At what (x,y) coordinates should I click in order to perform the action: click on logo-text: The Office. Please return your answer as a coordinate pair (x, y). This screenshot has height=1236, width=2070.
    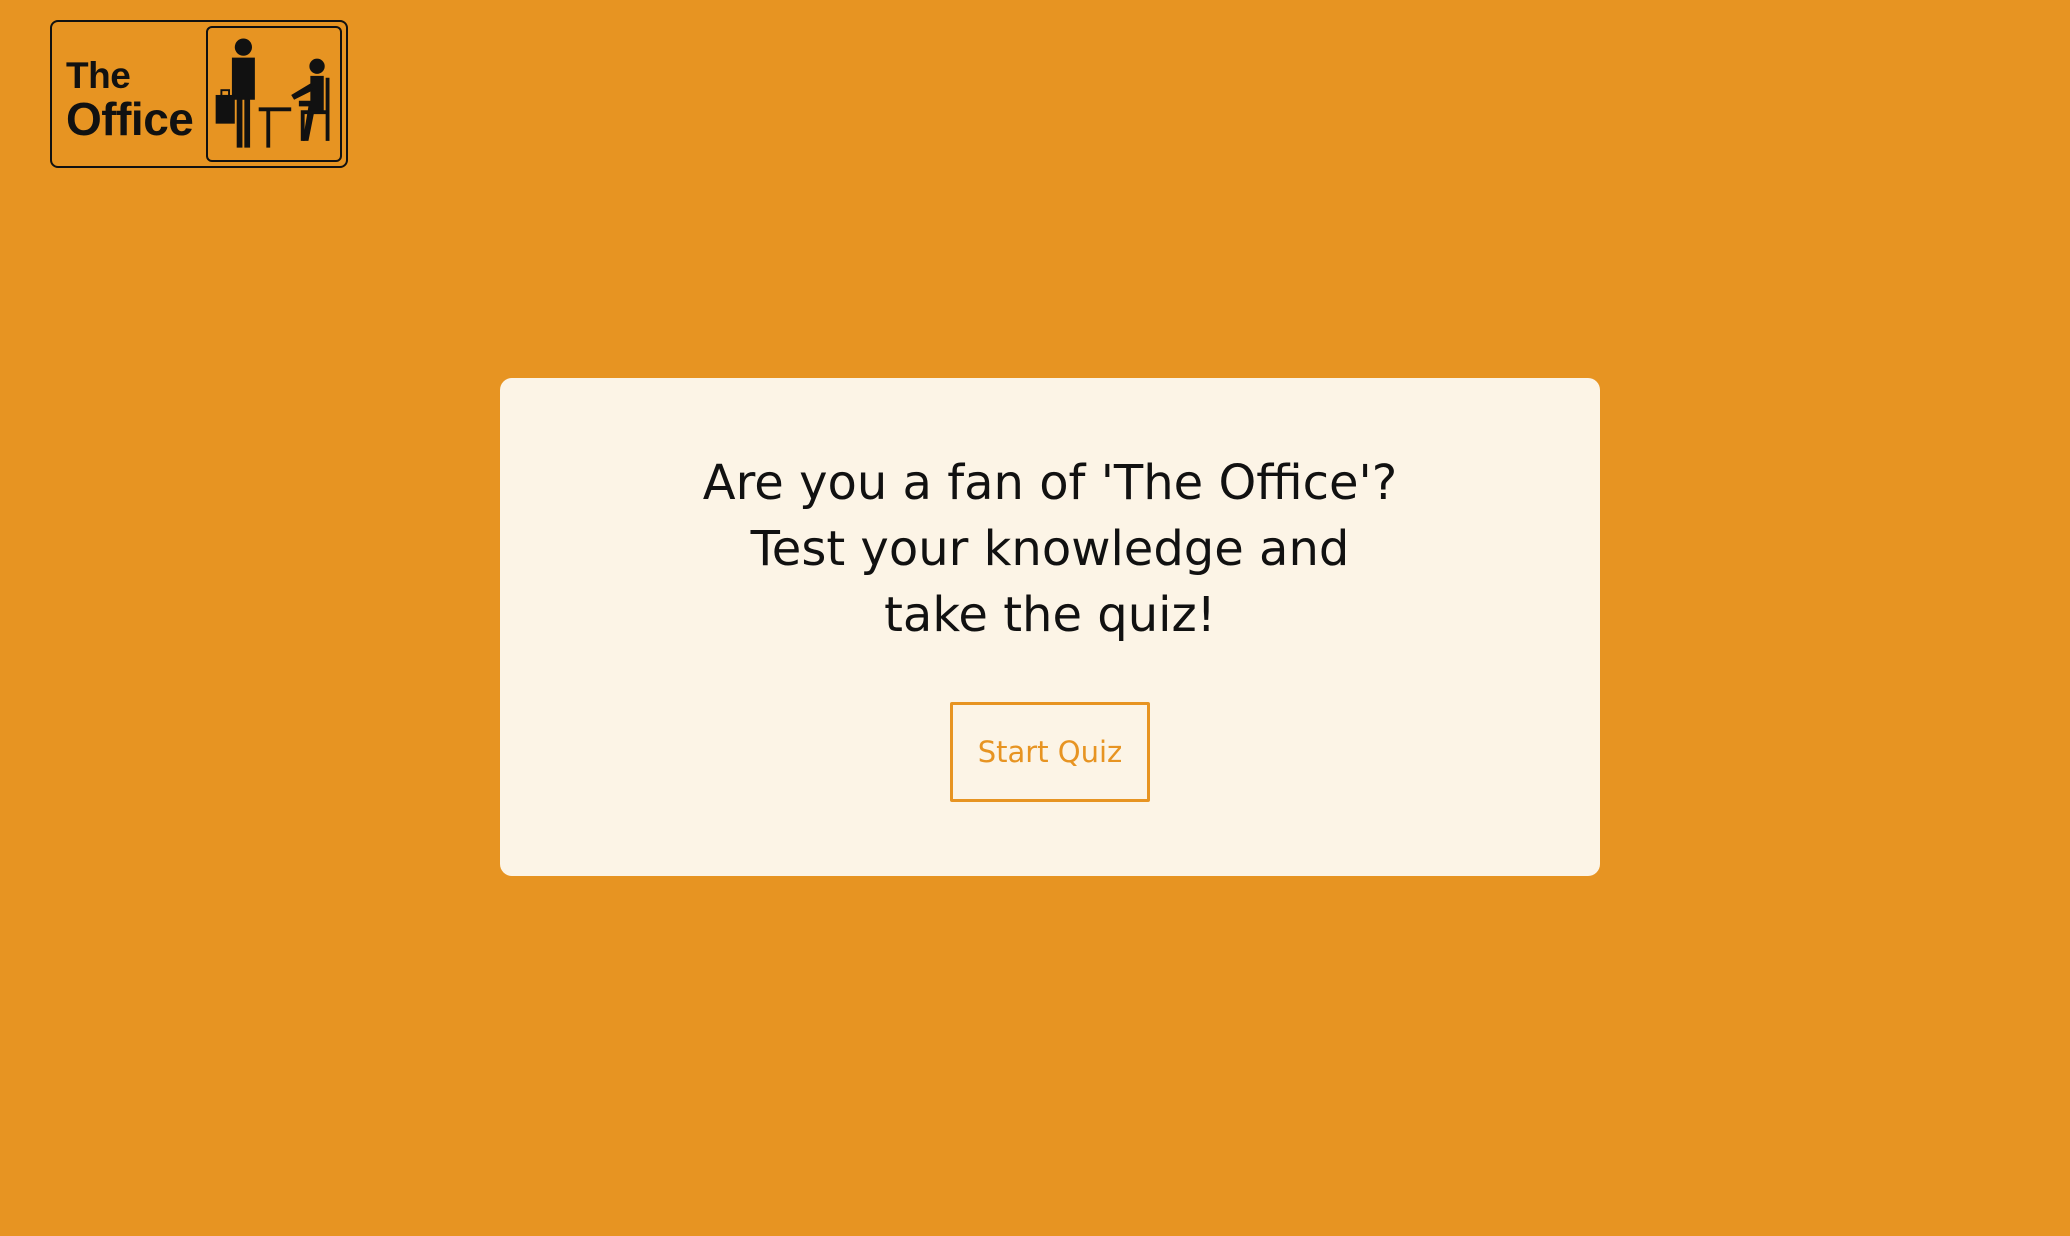
    Looking at the image, I should click on (129, 94).